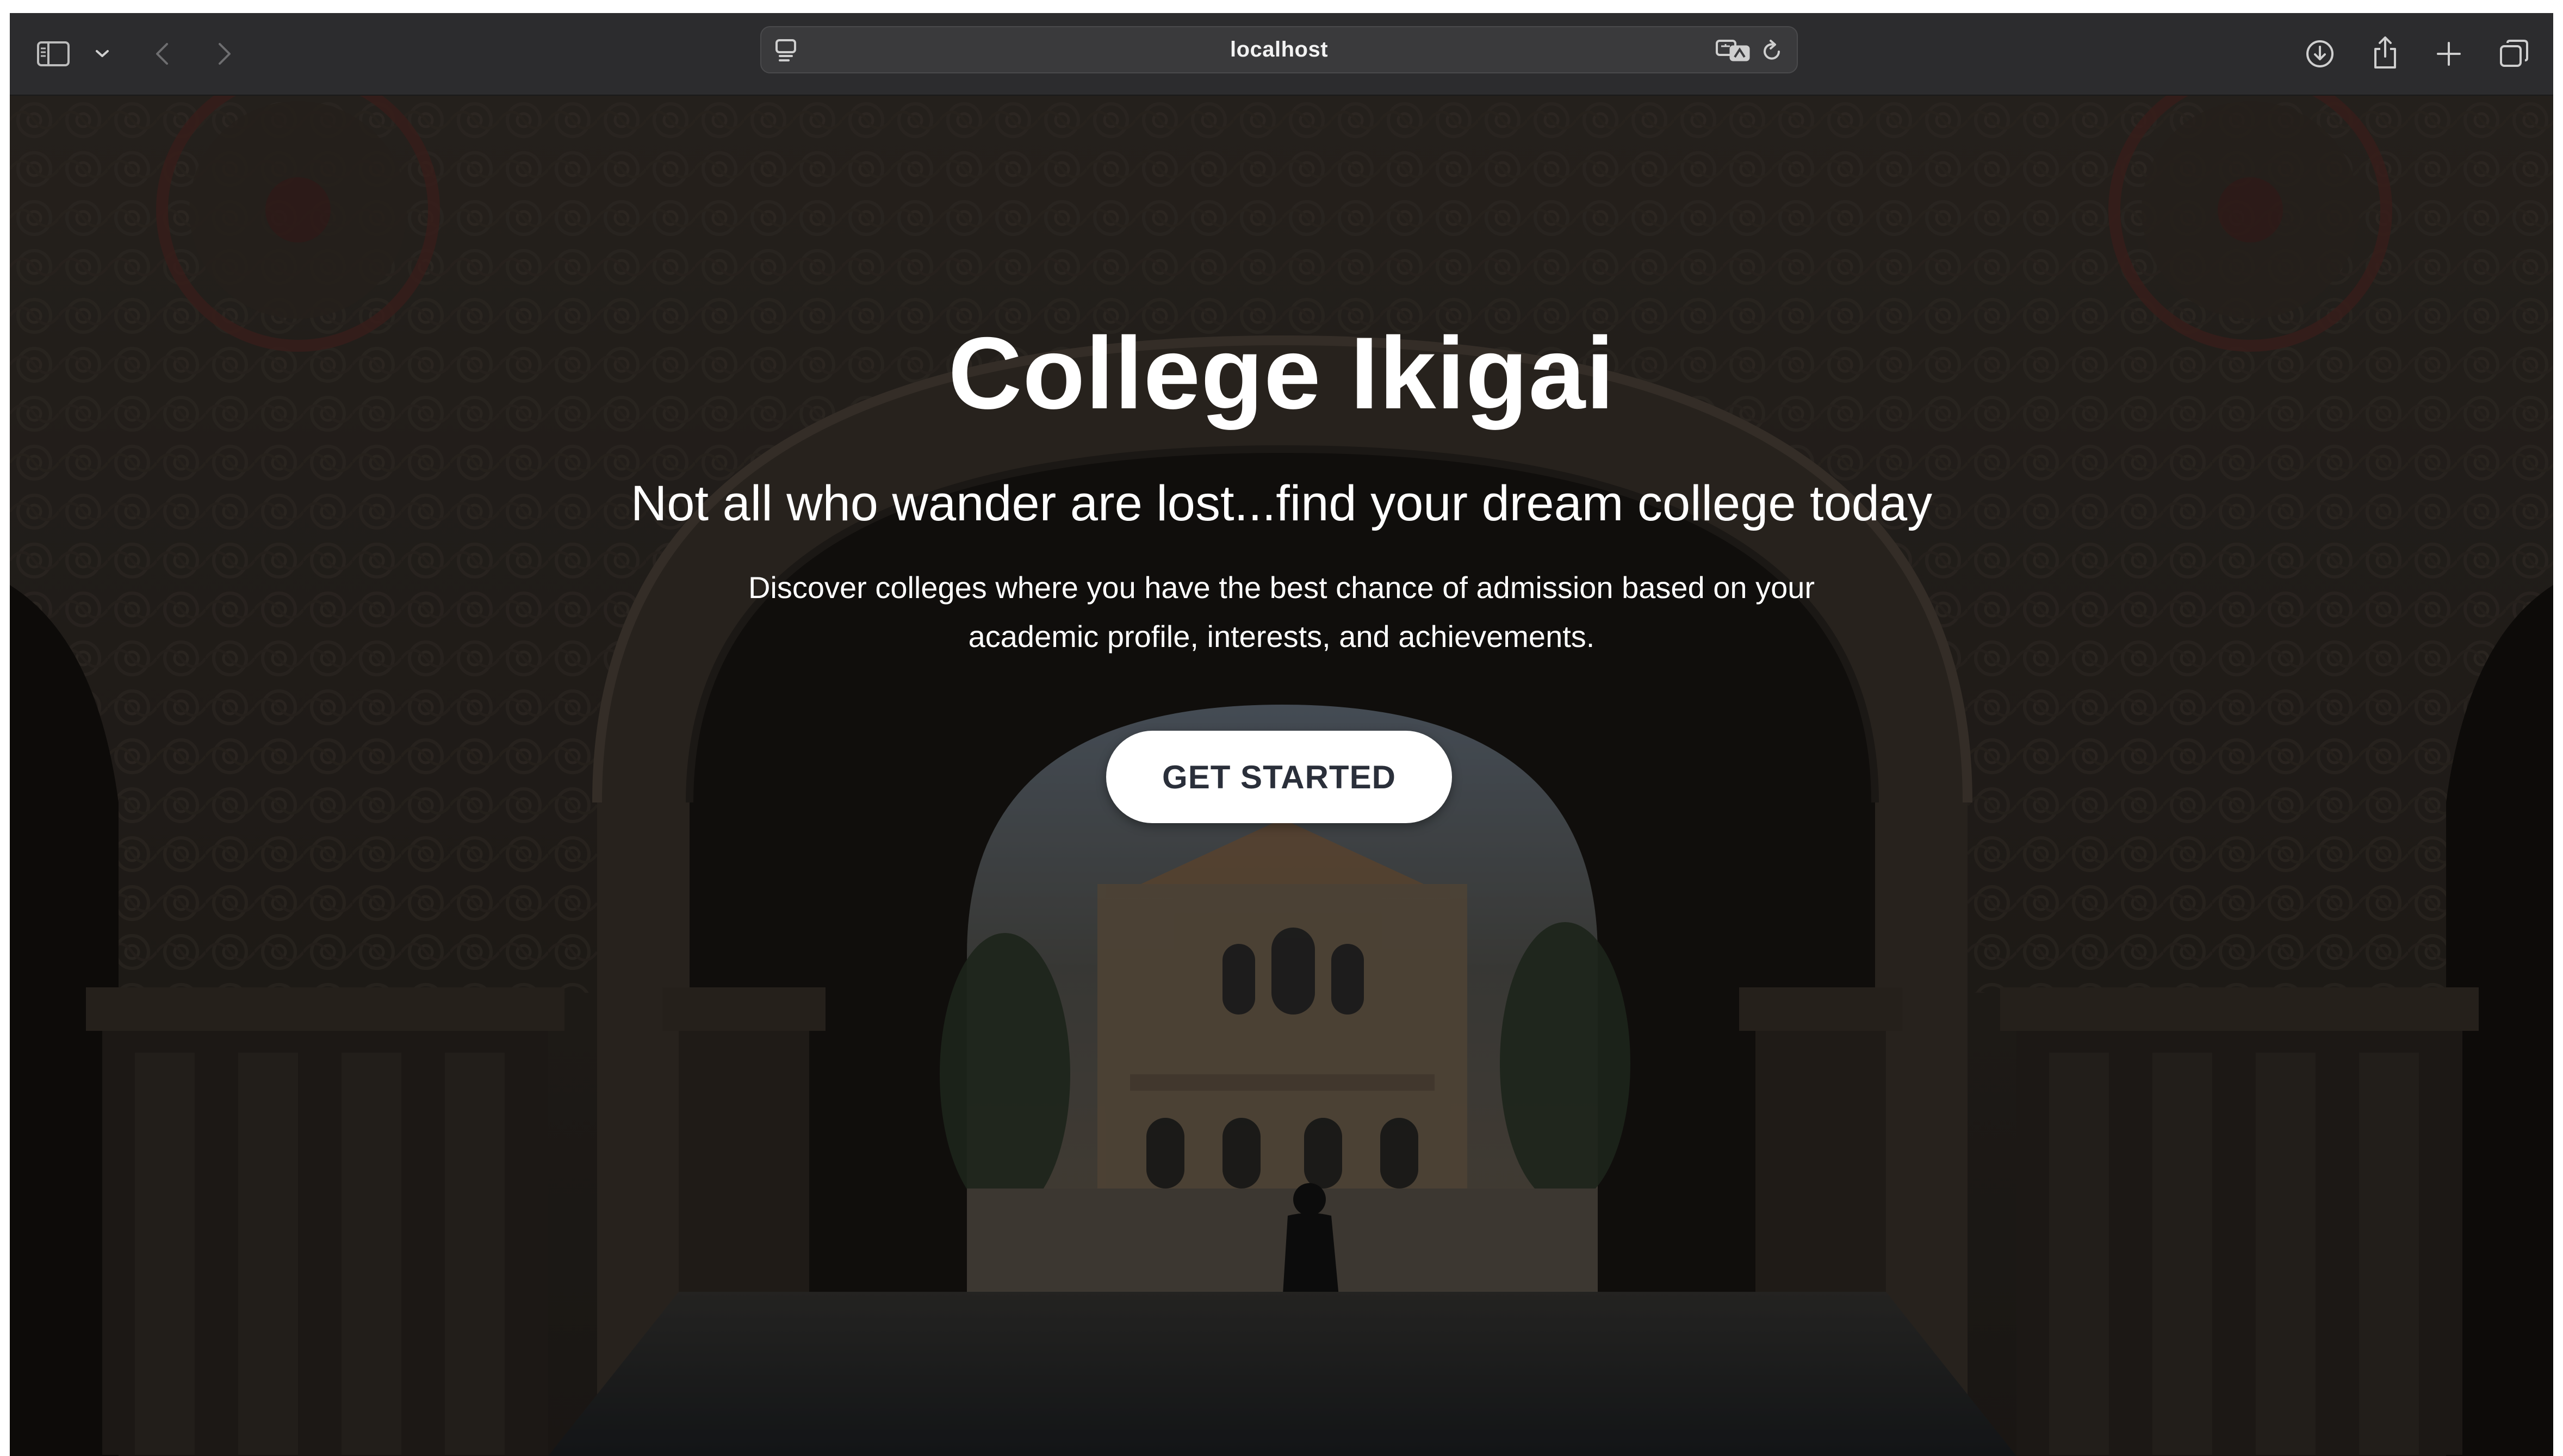 The image size is (2563, 1456). Describe the element at coordinates (2448, 54) in the screenshot. I see `plus-icon` at that location.